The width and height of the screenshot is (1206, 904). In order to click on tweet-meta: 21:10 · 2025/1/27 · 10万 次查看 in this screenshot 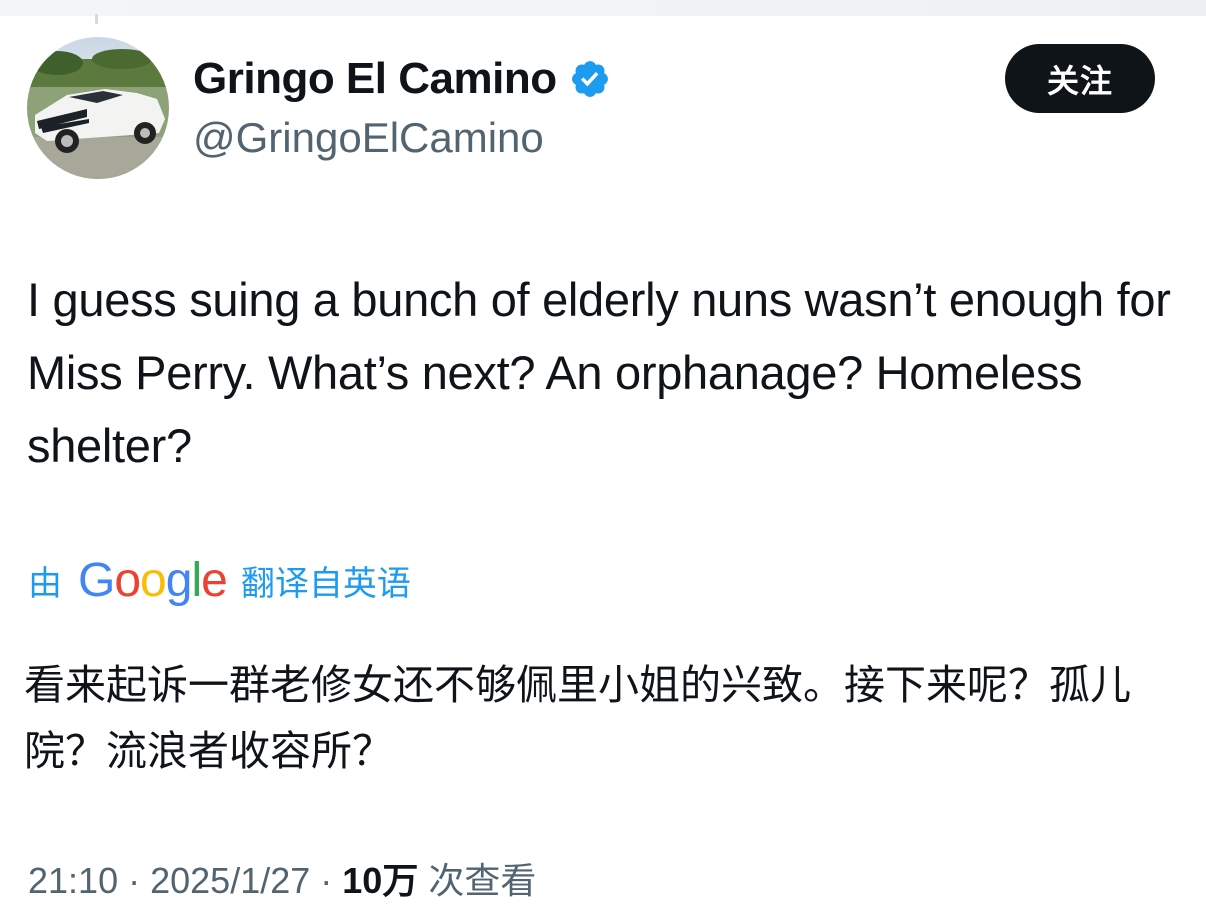, I will do `click(282, 878)`.